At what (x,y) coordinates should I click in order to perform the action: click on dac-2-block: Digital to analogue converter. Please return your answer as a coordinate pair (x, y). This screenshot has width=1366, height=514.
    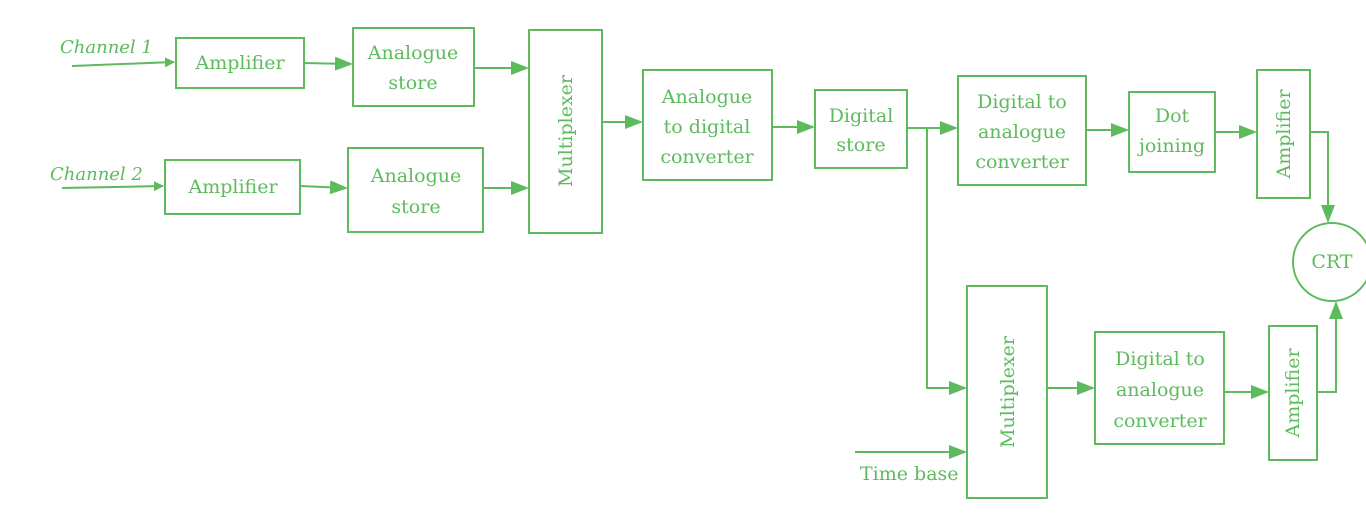
    Looking at the image, I should click on (1159, 388).